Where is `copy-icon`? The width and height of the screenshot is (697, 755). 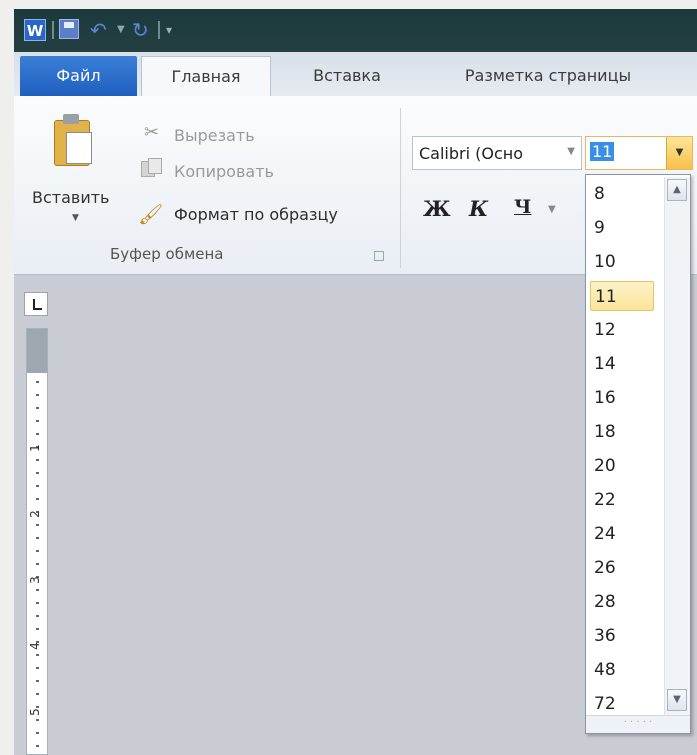 copy-icon is located at coordinates (151, 167).